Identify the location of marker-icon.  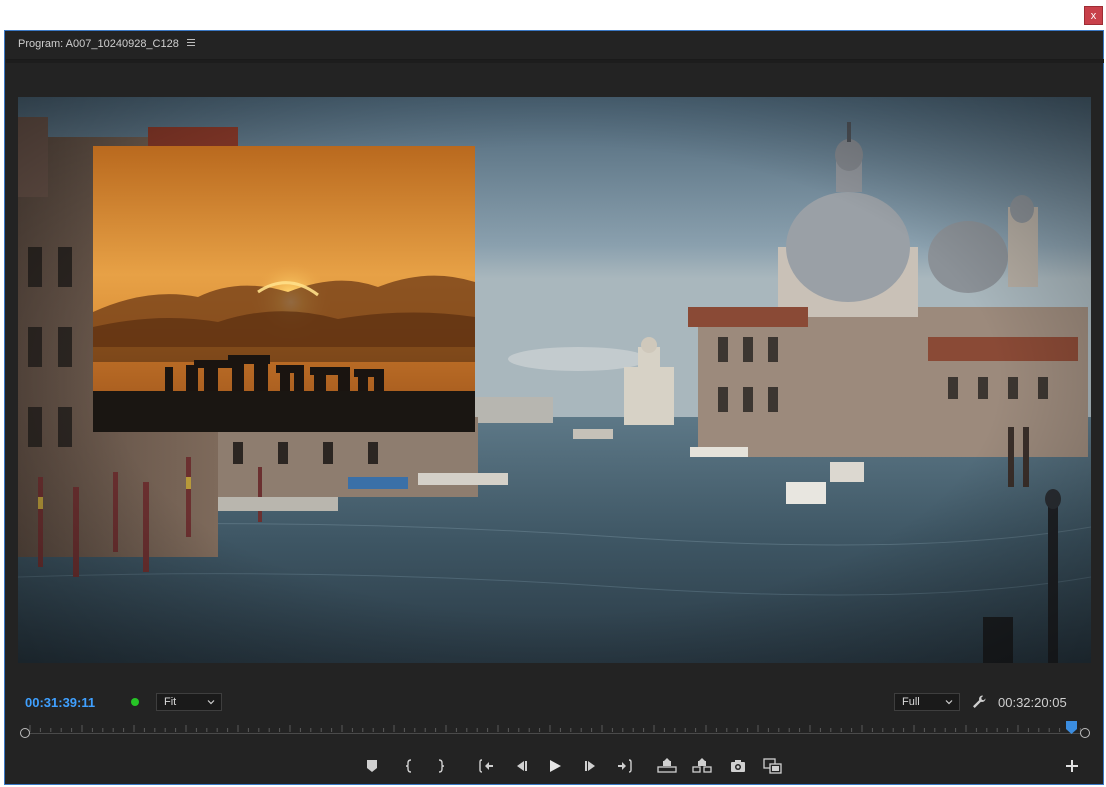
(372, 766).